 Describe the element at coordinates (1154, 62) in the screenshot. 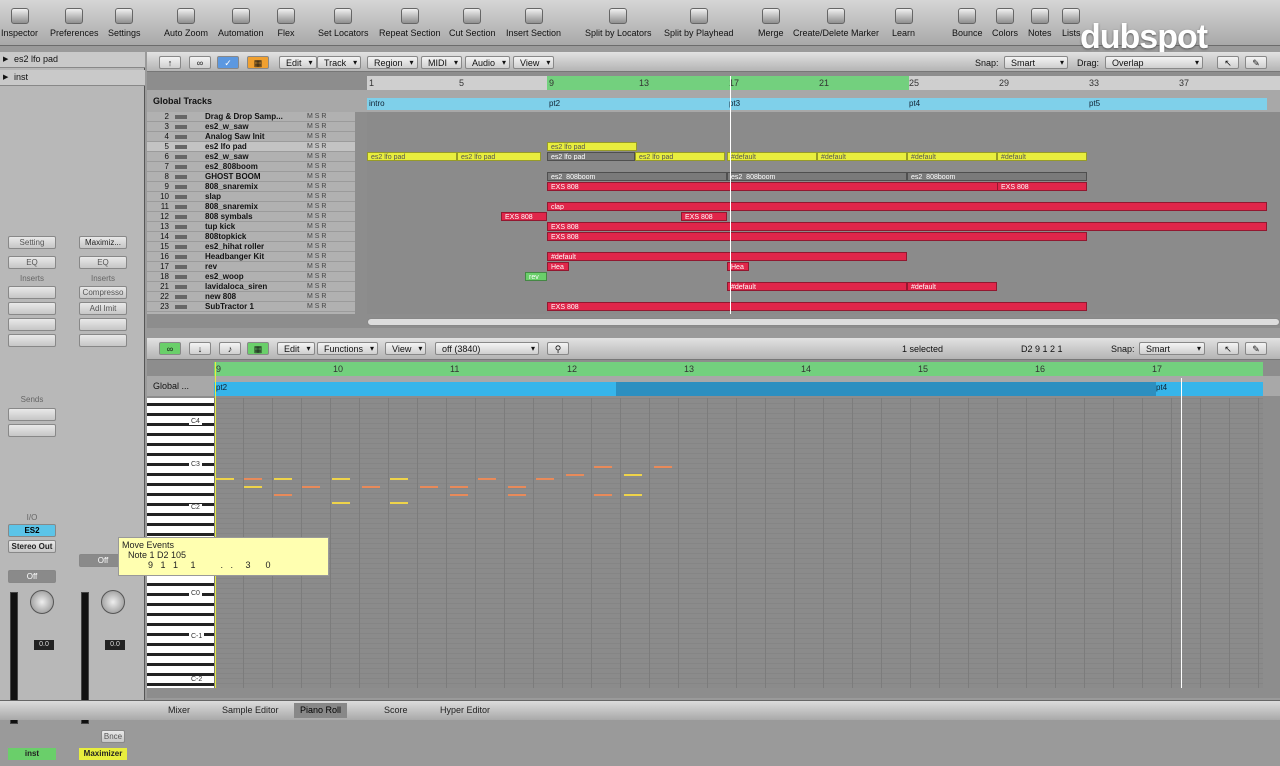

I see `drag-select: Overlap` at that location.